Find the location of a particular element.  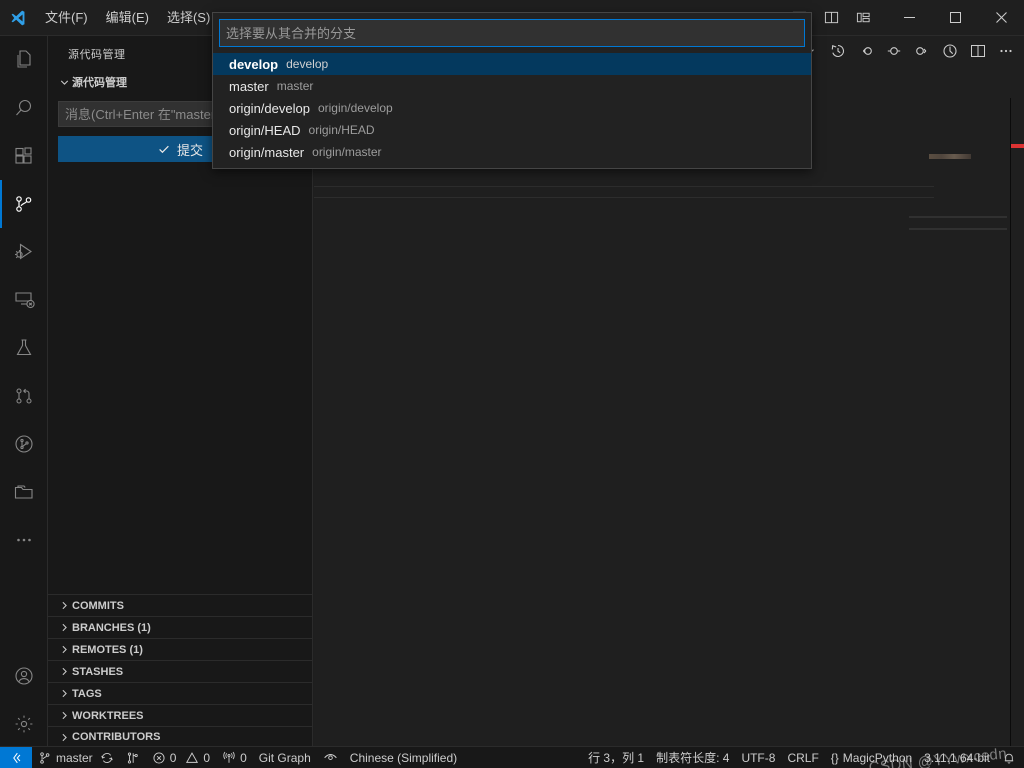

menu-file: 文件(F) is located at coordinates (66, 18).